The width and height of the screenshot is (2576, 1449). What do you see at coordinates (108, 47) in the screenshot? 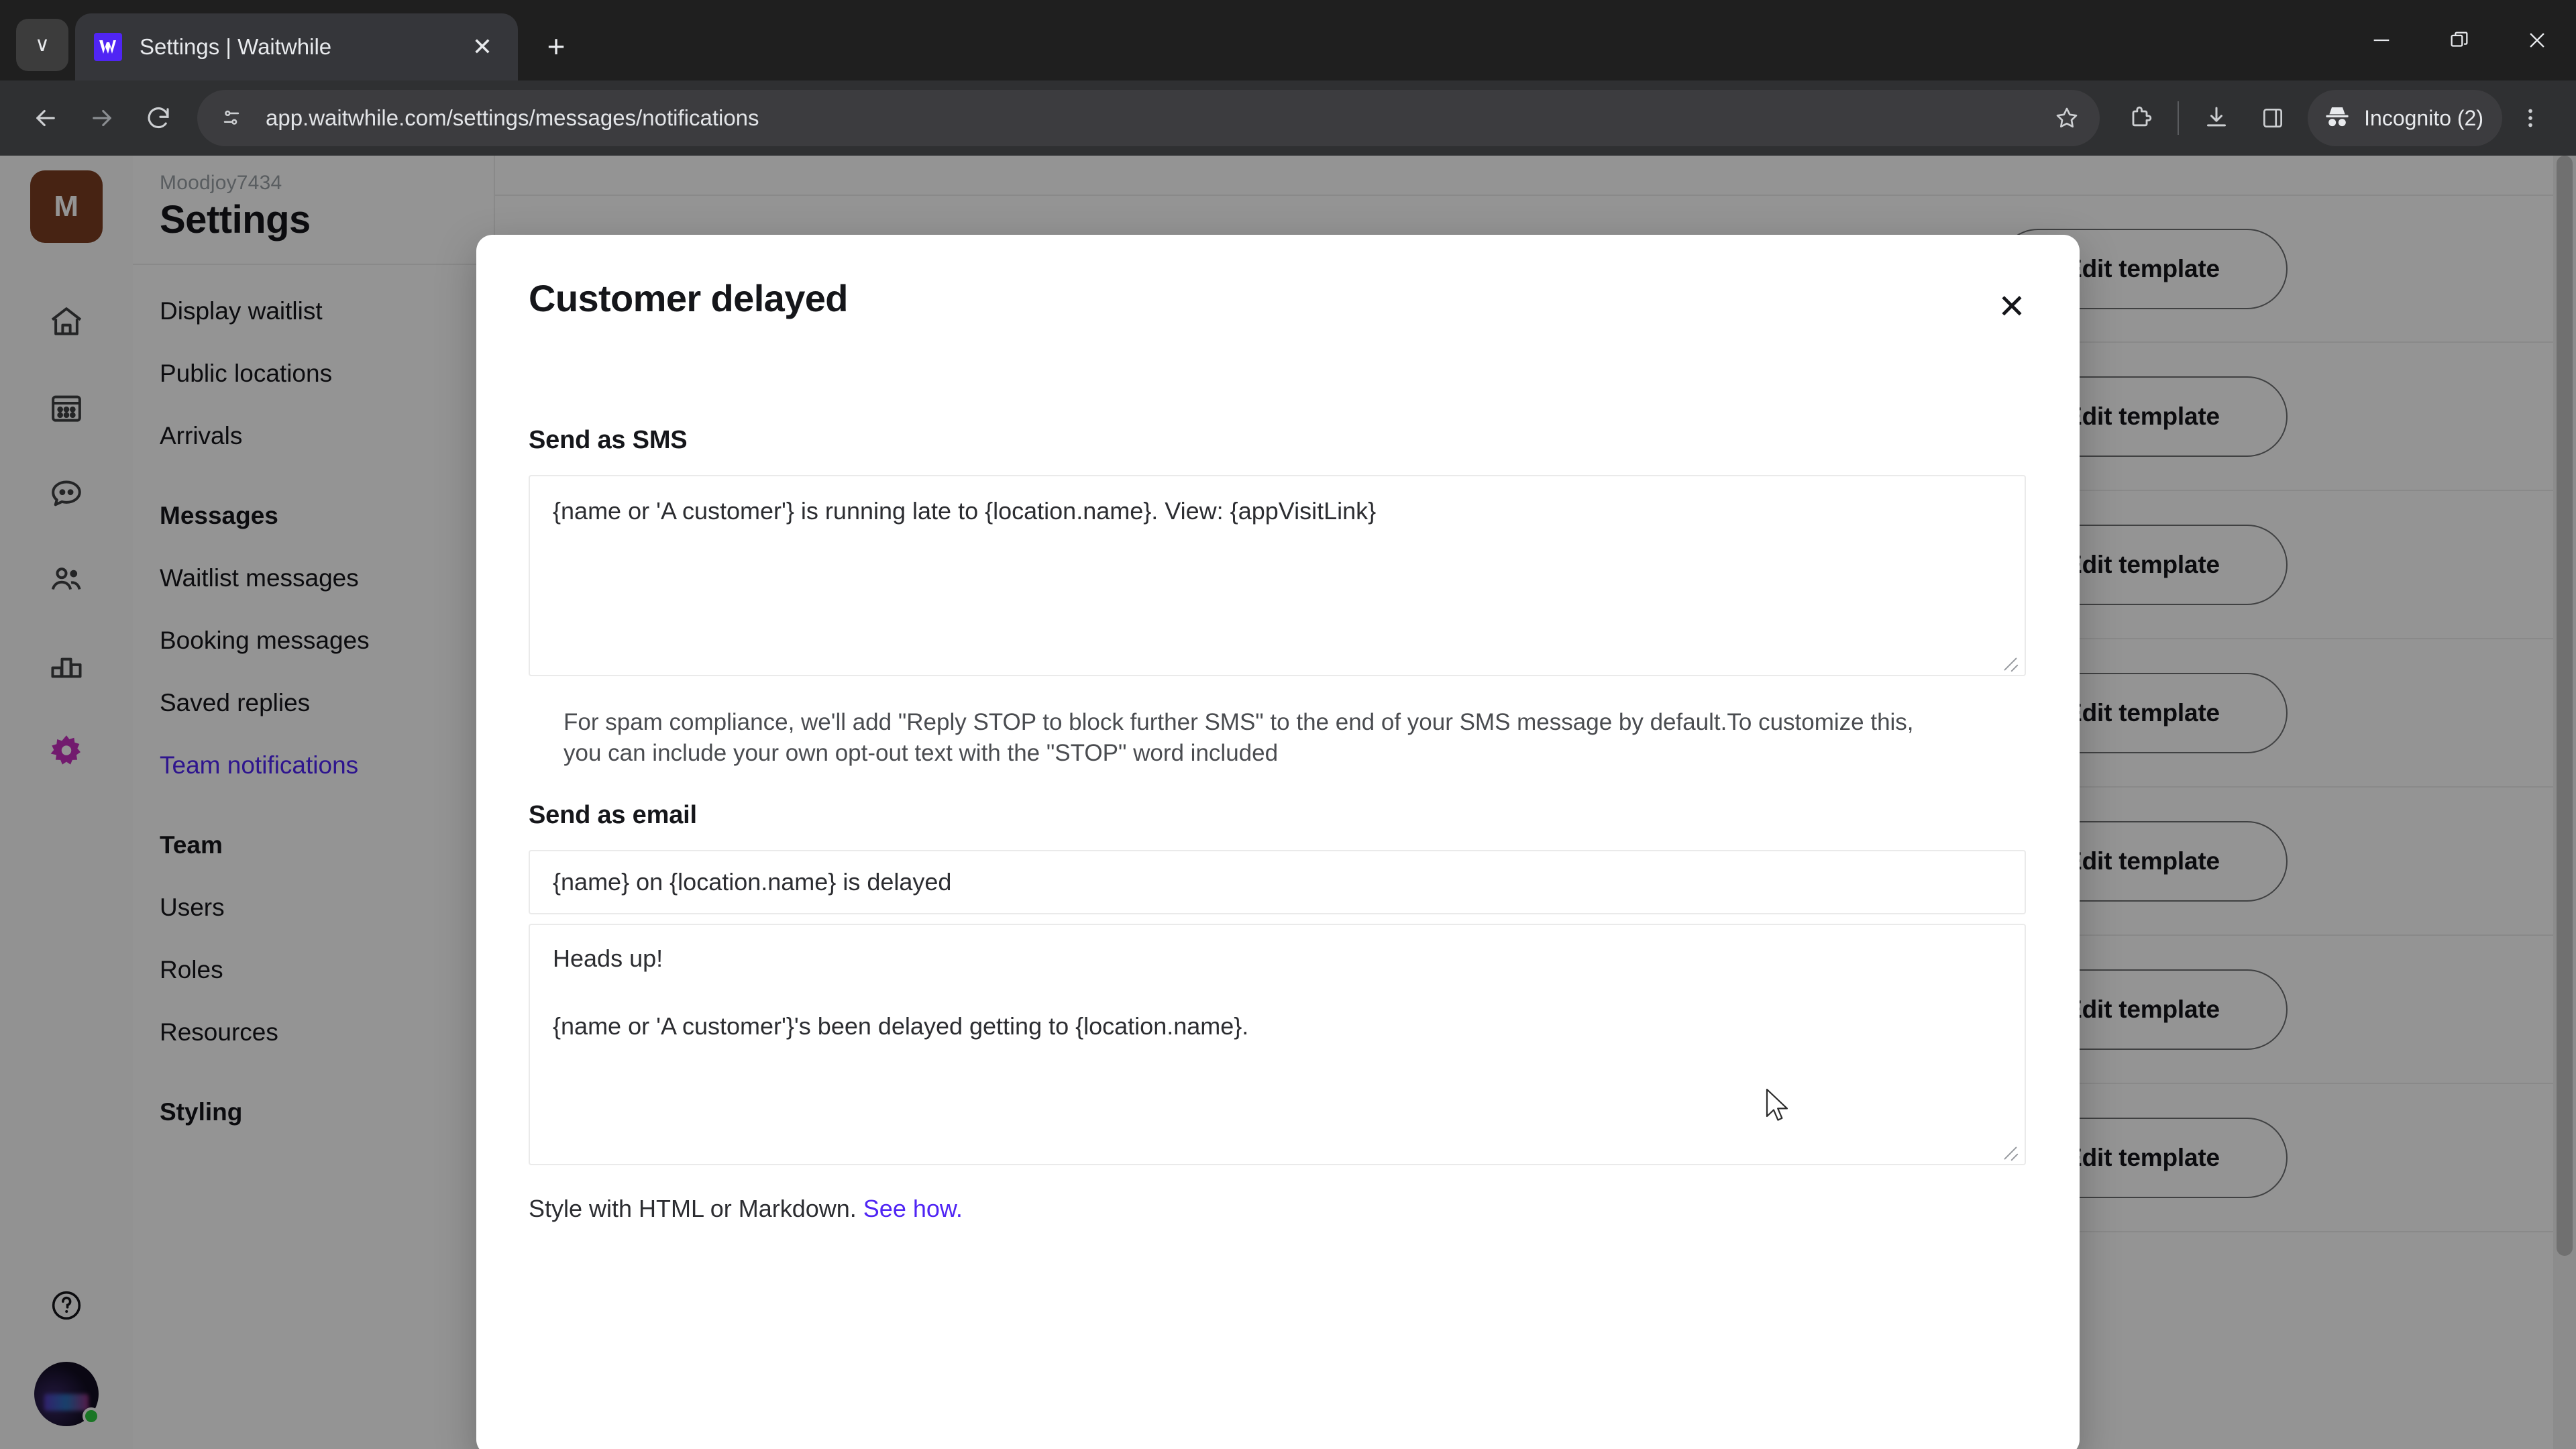
I see `waitwhile-favicon-icon` at bounding box center [108, 47].